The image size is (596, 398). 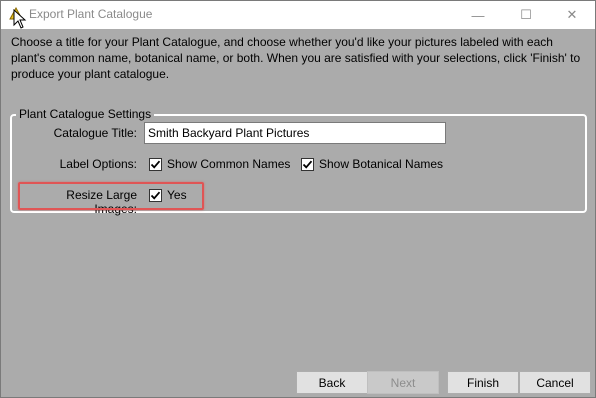 I want to click on resize-highlight-box, so click(x=111, y=196).